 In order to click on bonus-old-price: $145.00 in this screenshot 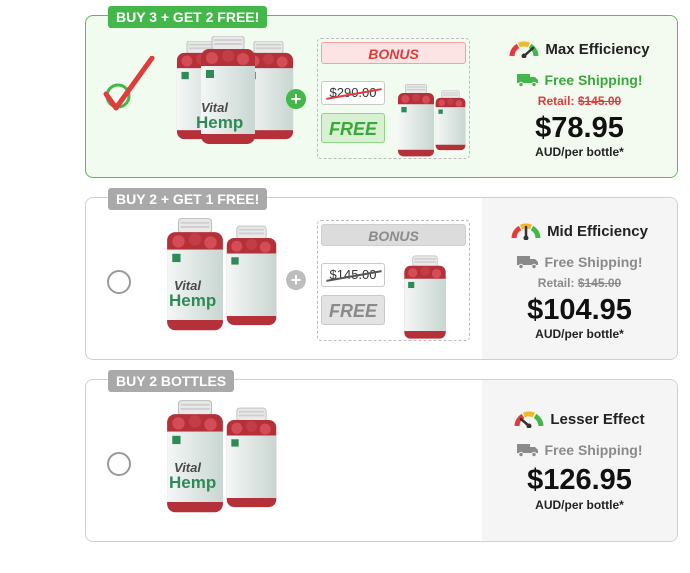, I will do `click(353, 275)`.